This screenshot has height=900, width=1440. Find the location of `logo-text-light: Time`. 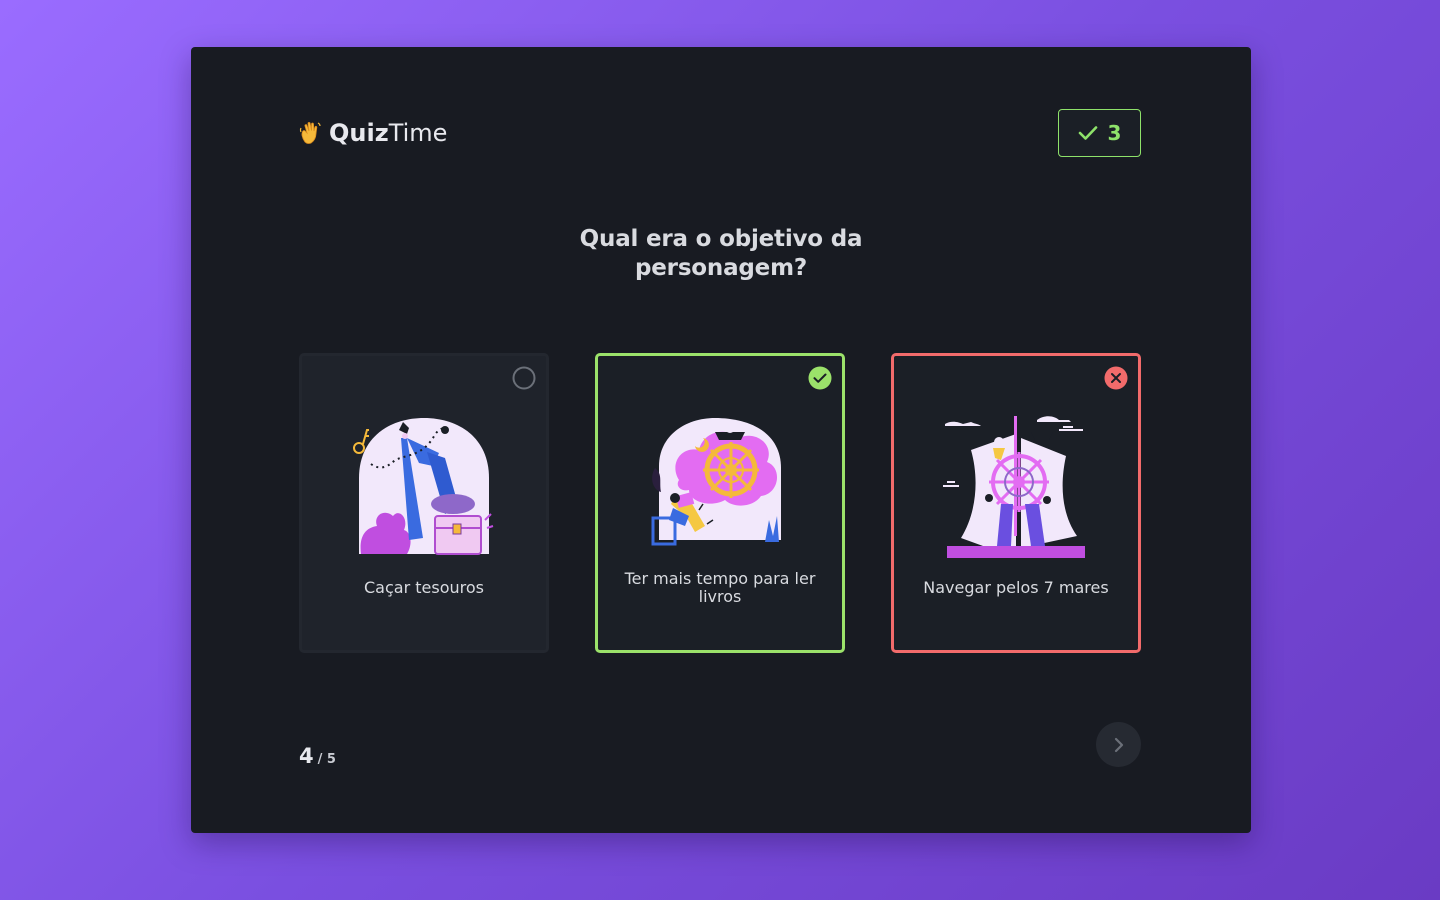

logo-text-light: Time is located at coordinates (418, 133).